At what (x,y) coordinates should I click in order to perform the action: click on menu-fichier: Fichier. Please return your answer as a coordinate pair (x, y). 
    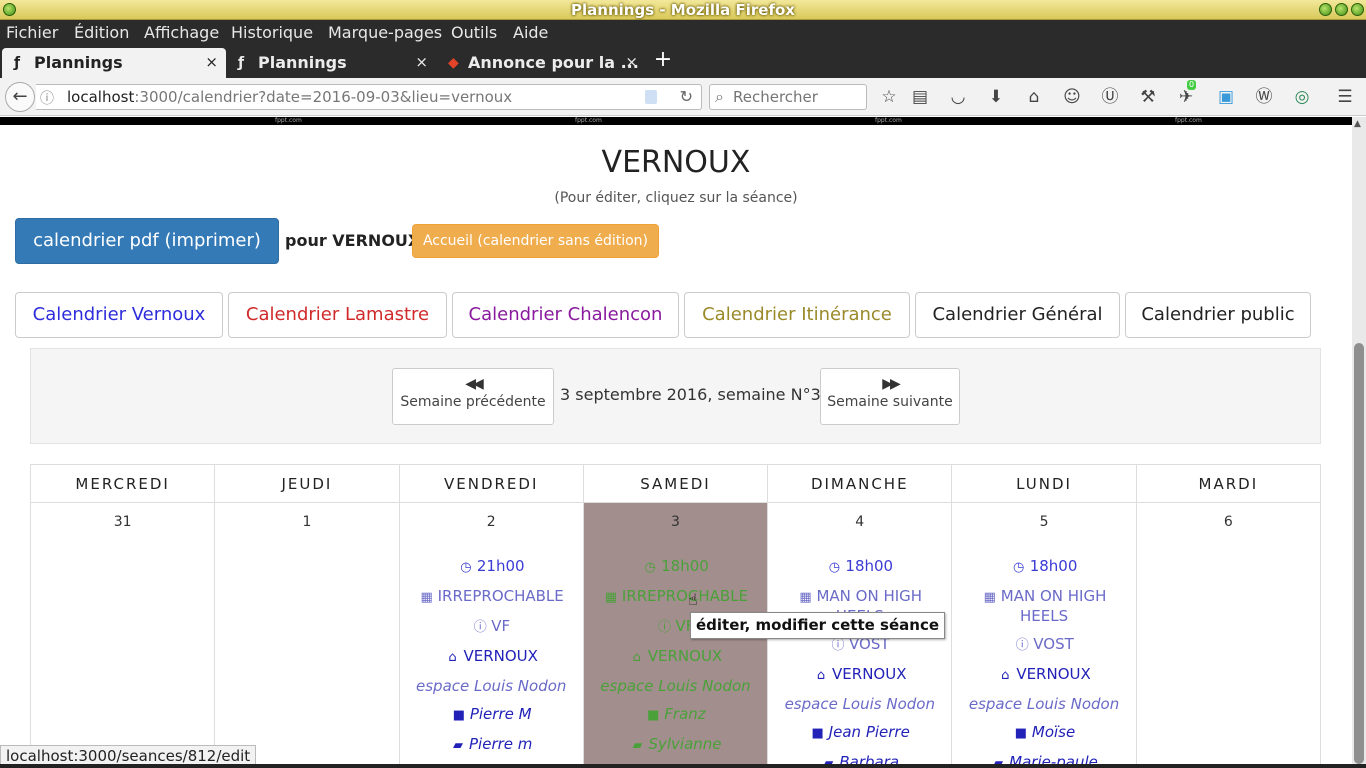
    Looking at the image, I should click on (32, 32).